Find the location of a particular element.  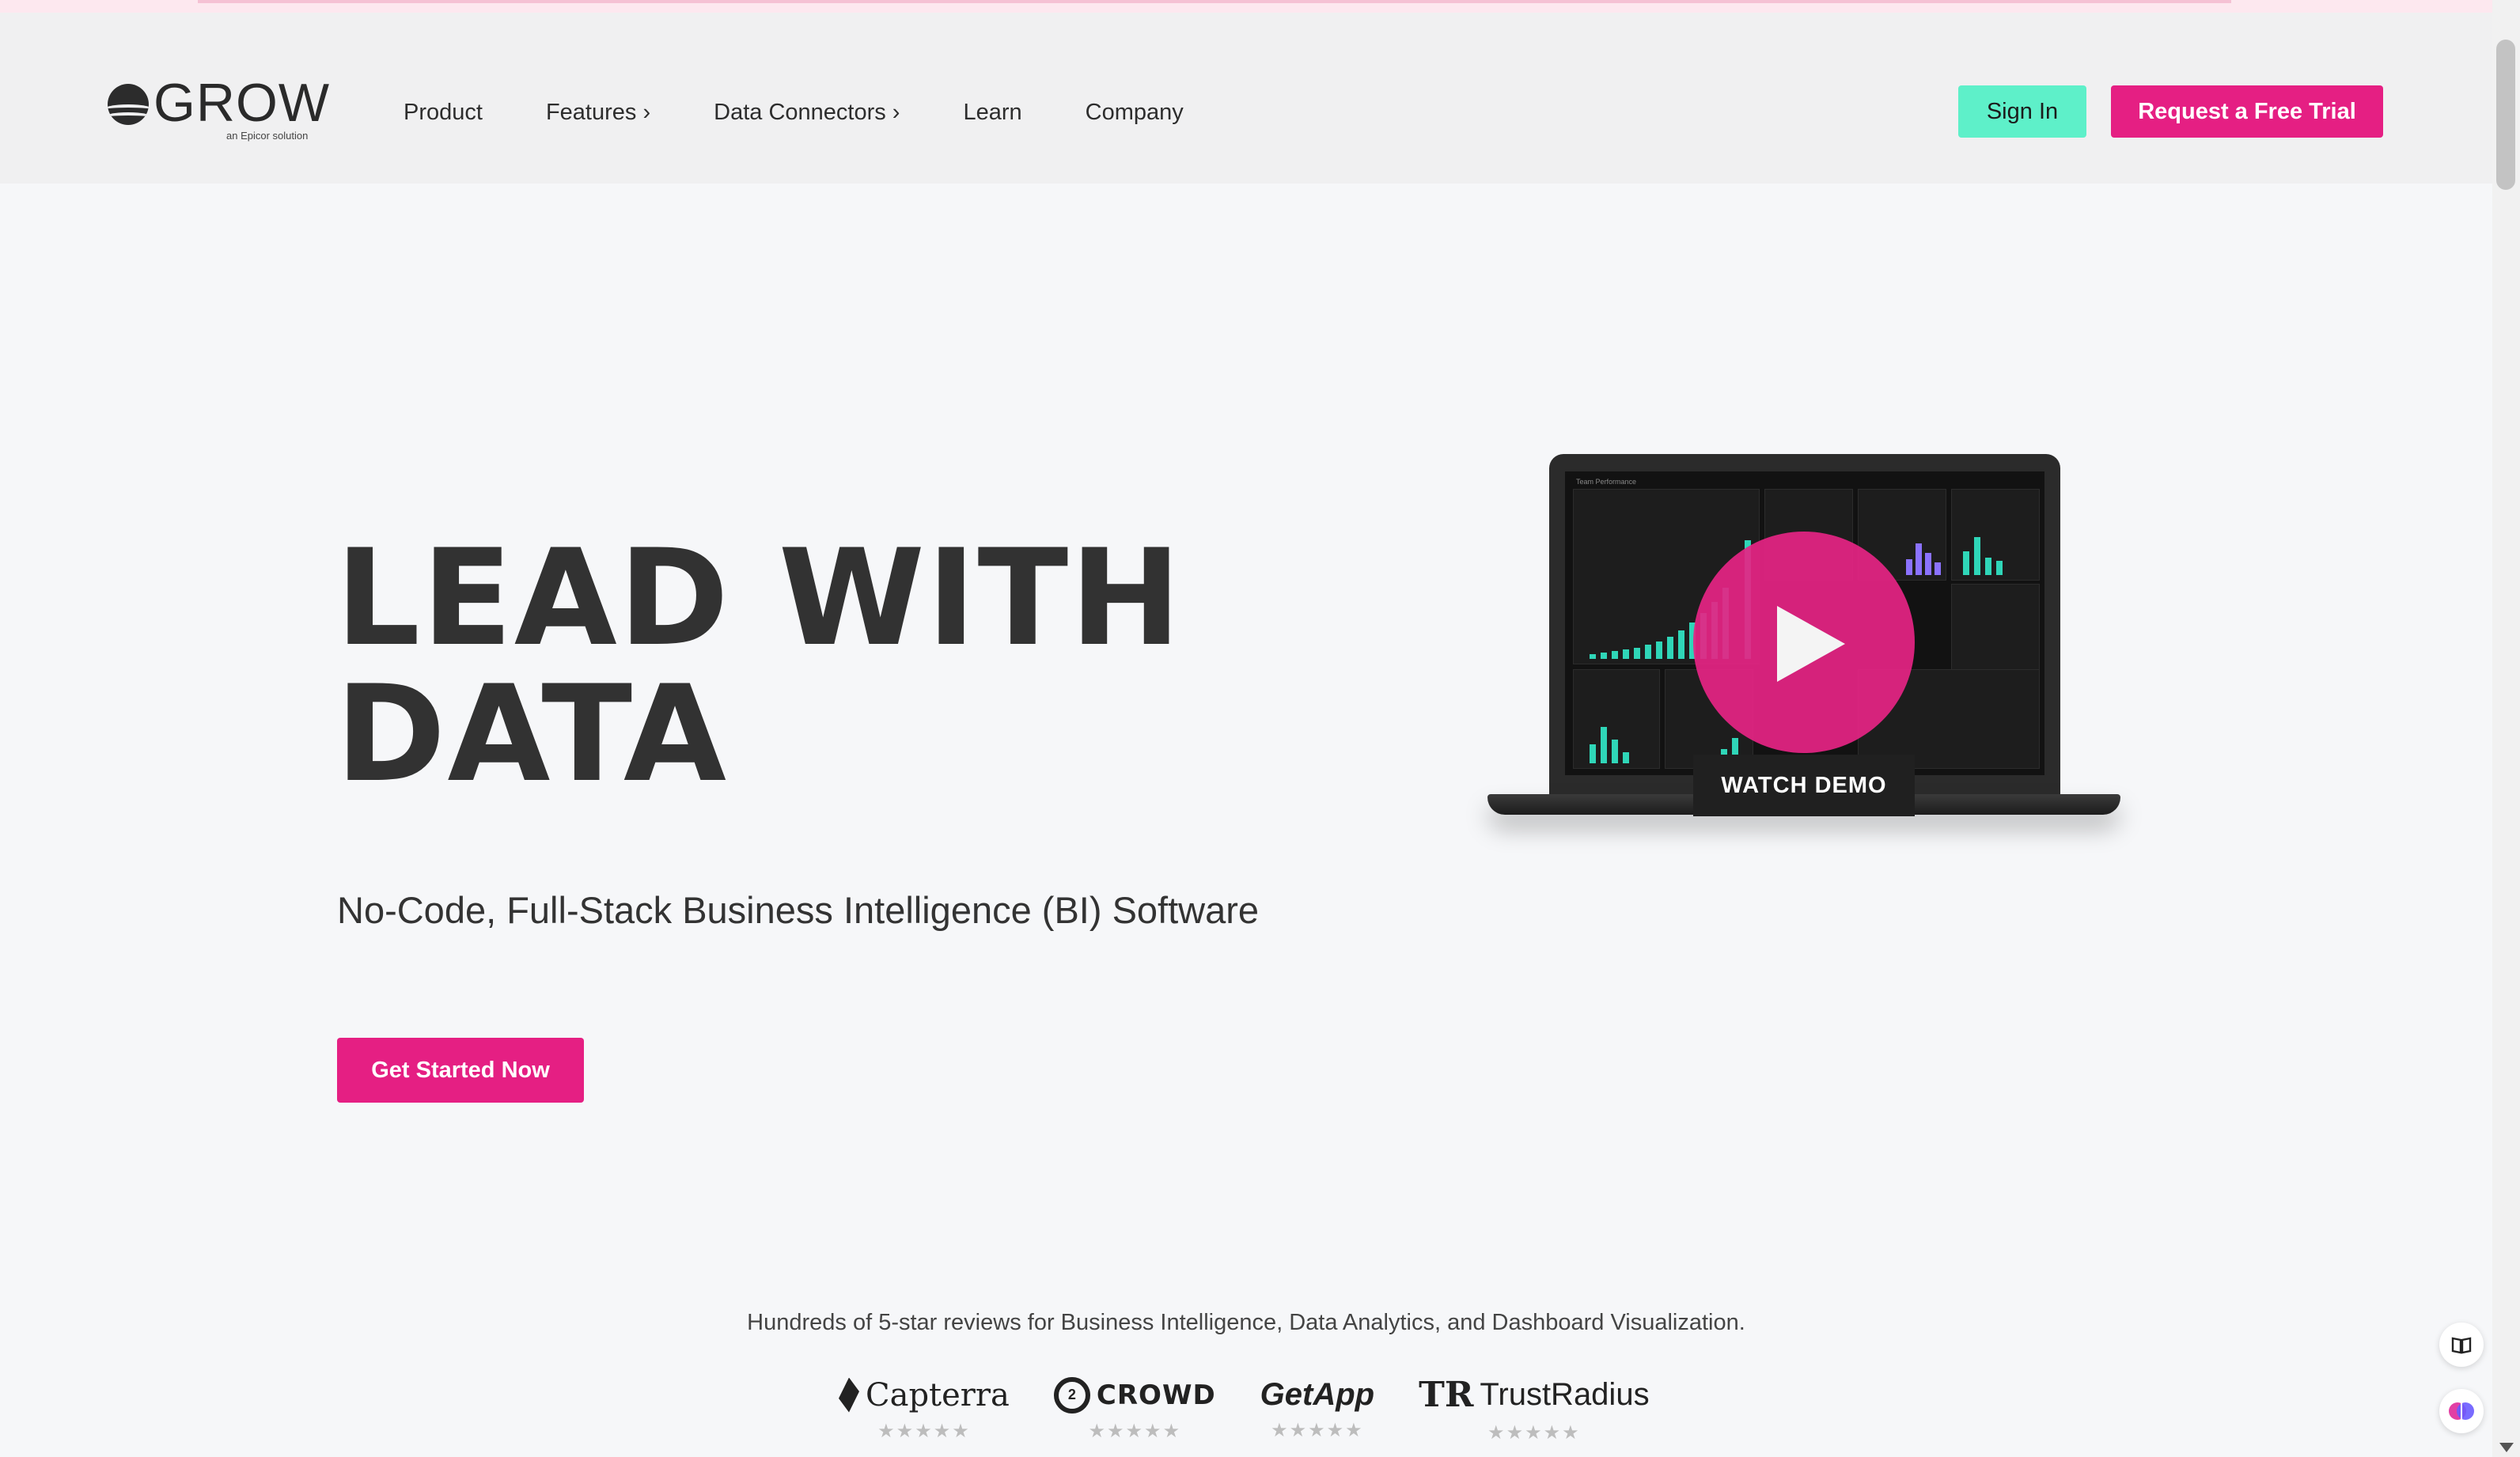

top-banner-strip is located at coordinates (1246, 7).